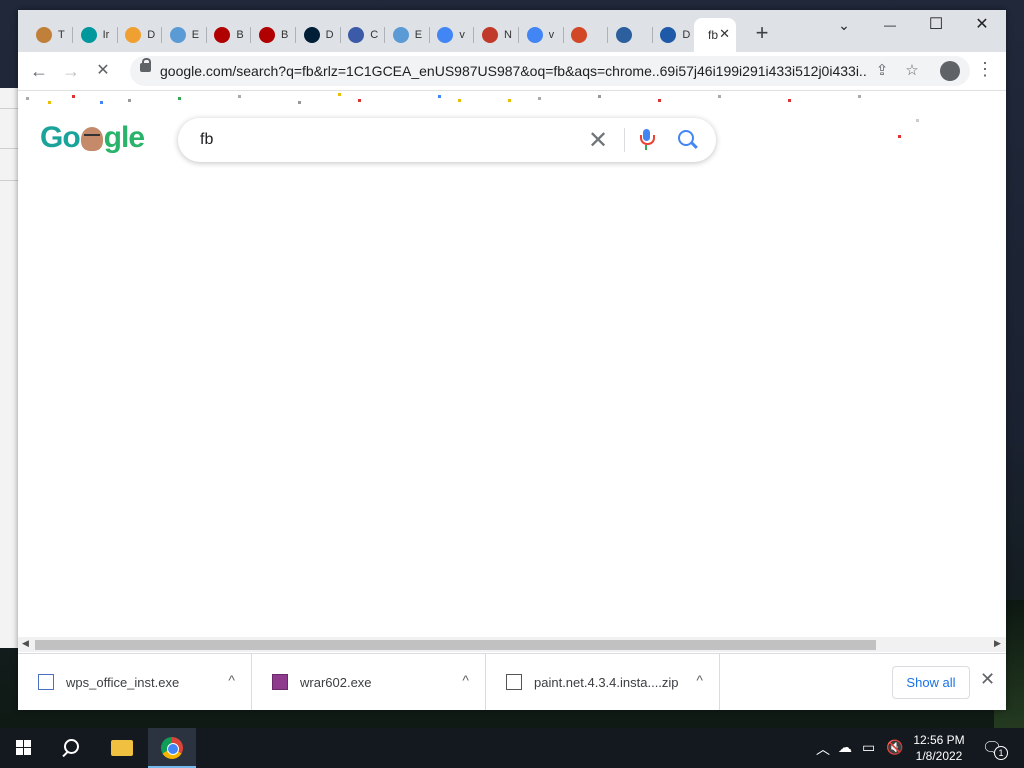 Image resolution: width=1024 pixels, height=768 pixels. Describe the element at coordinates (598, 140) in the screenshot. I see `clear-search-icon: ✕` at that location.